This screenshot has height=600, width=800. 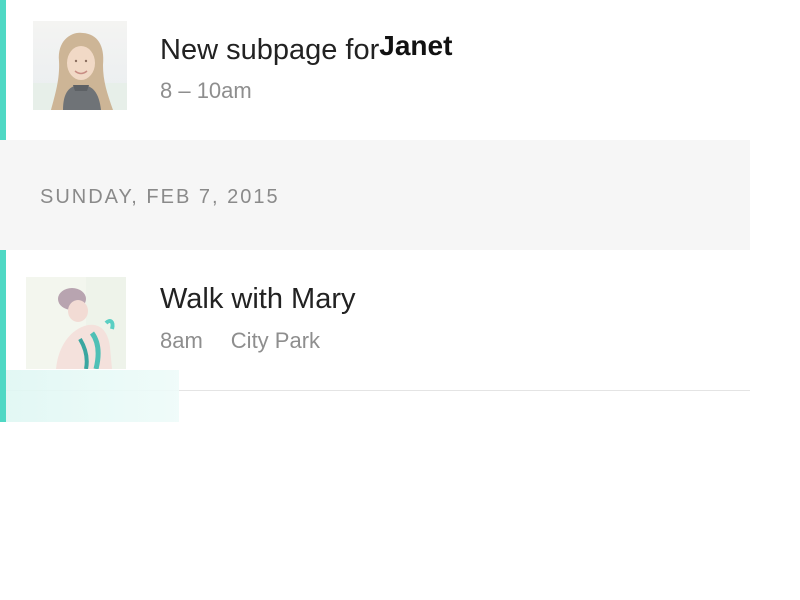 What do you see at coordinates (275, 340) in the screenshot?
I see `event-location: City Park` at bounding box center [275, 340].